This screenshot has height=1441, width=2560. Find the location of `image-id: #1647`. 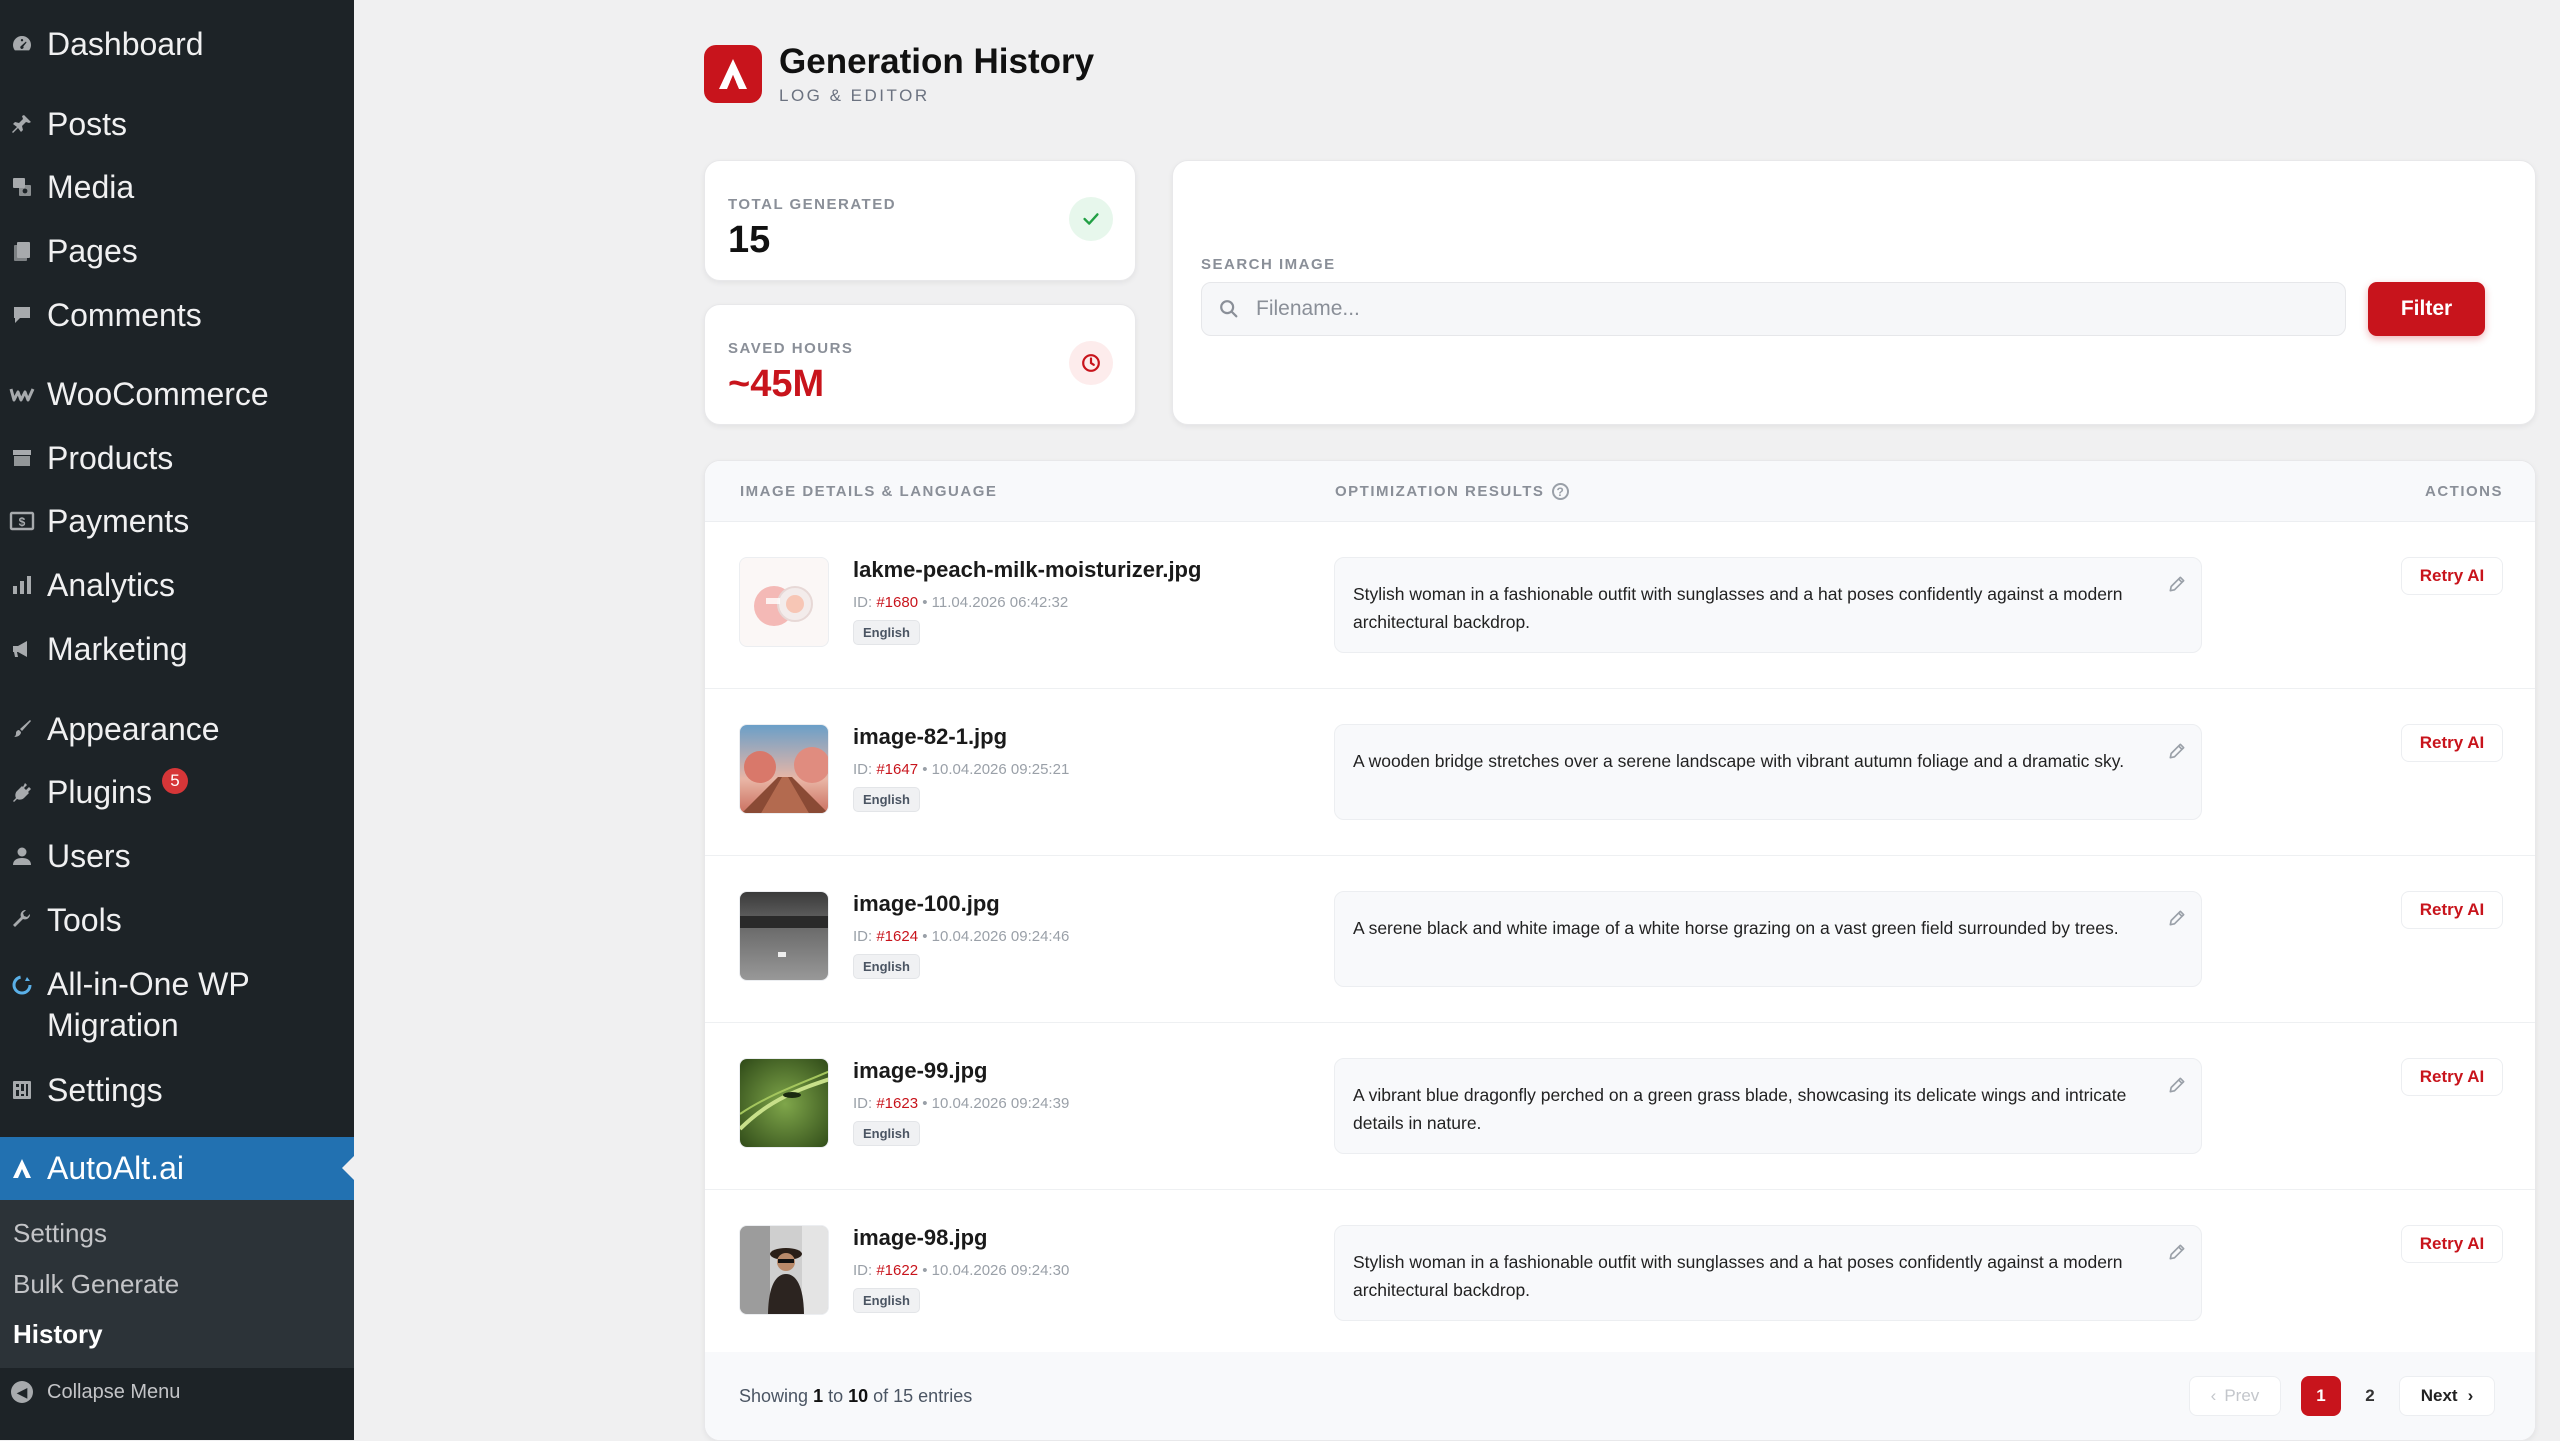

image-id: #1647 is located at coordinates (897, 769).